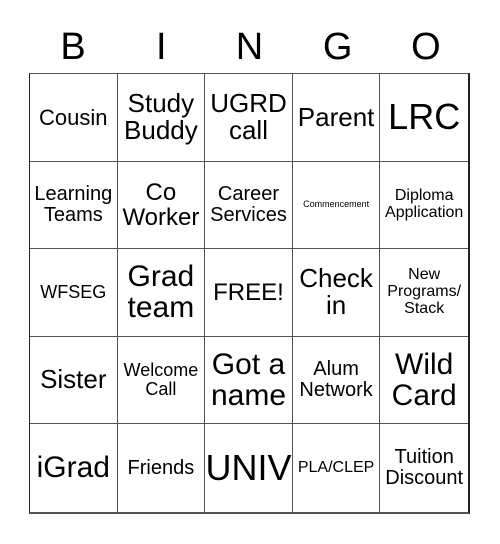 The height and width of the screenshot is (544, 500). What do you see at coordinates (249, 118) in the screenshot?
I see `bingo-cell: UGRD call` at bounding box center [249, 118].